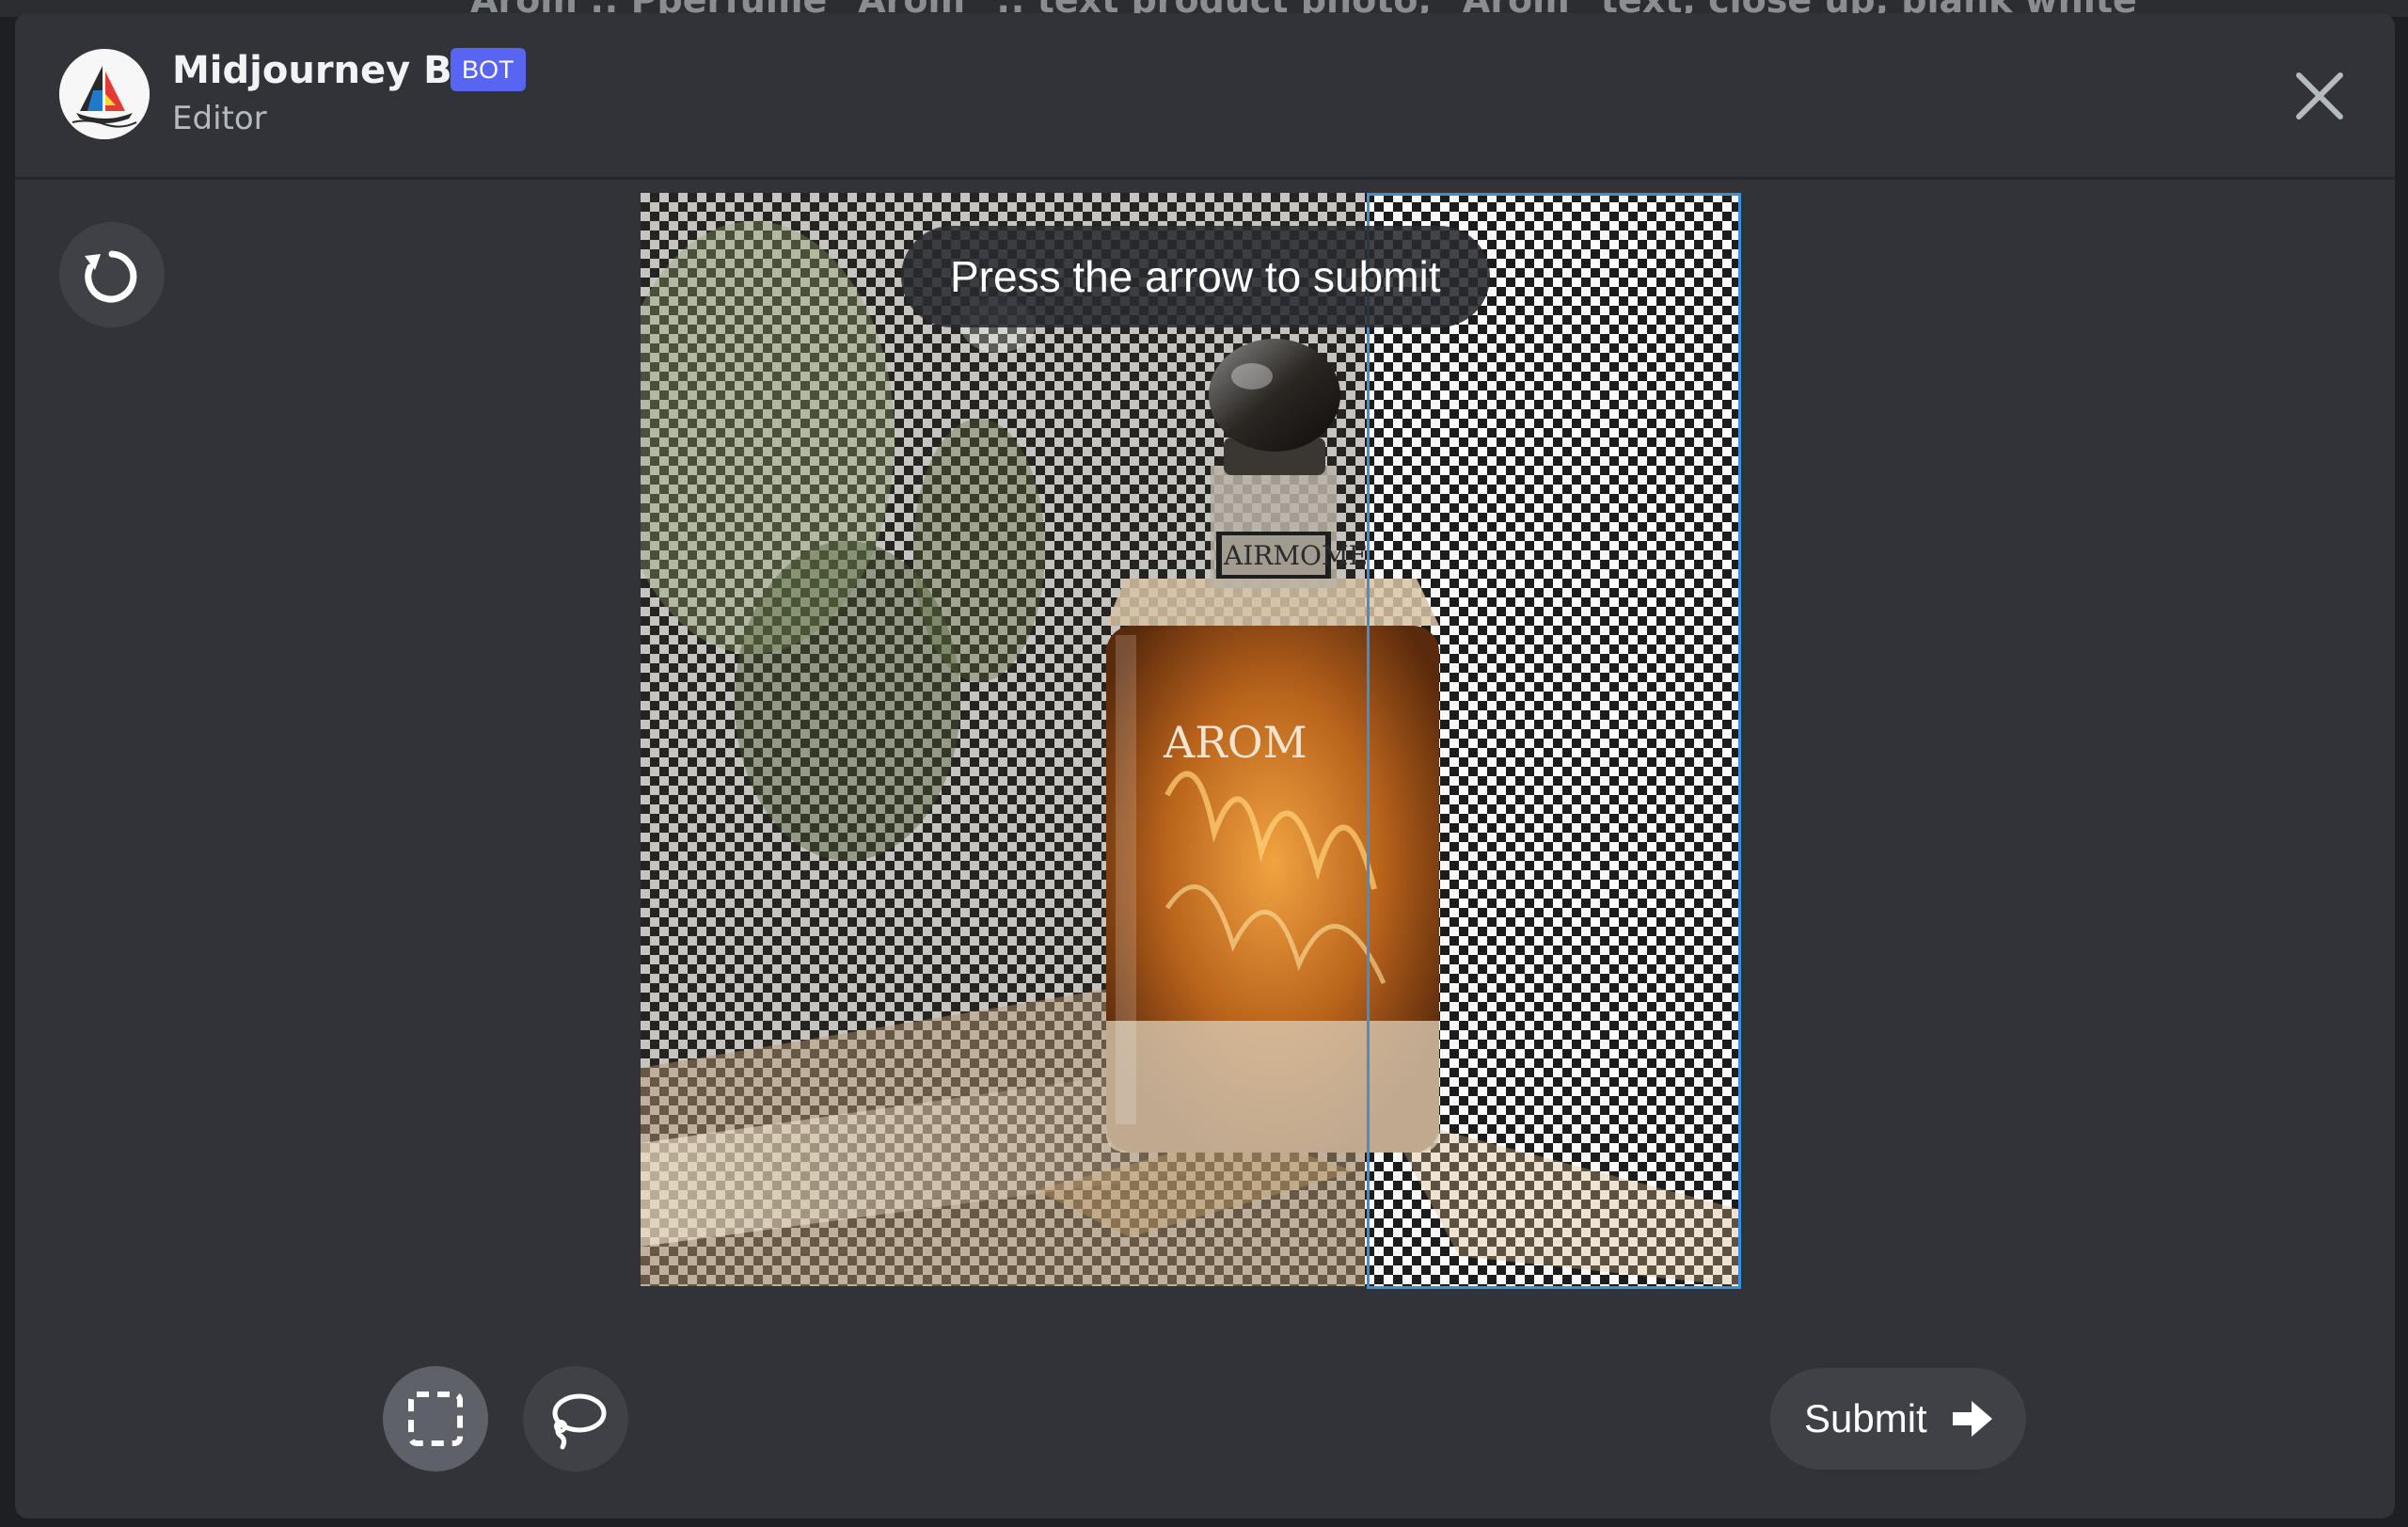  I want to click on bot-name: Midjourney Bot, so click(334, 70).